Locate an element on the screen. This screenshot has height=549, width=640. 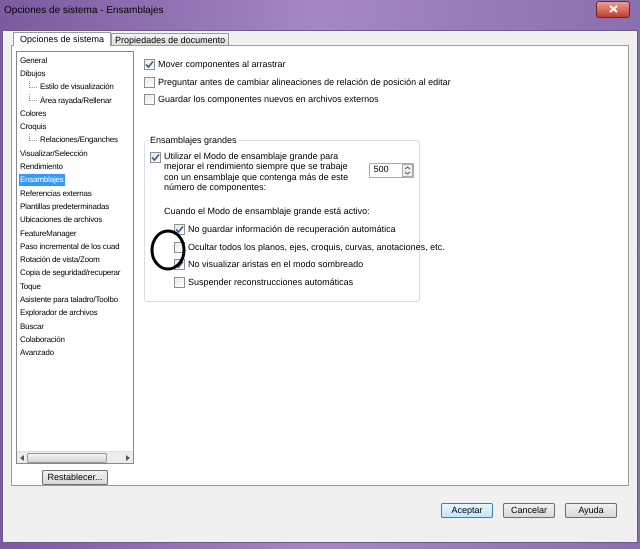
window-title: Opciones de sistema - Ensamblajes is located at coordinates (84, 11).